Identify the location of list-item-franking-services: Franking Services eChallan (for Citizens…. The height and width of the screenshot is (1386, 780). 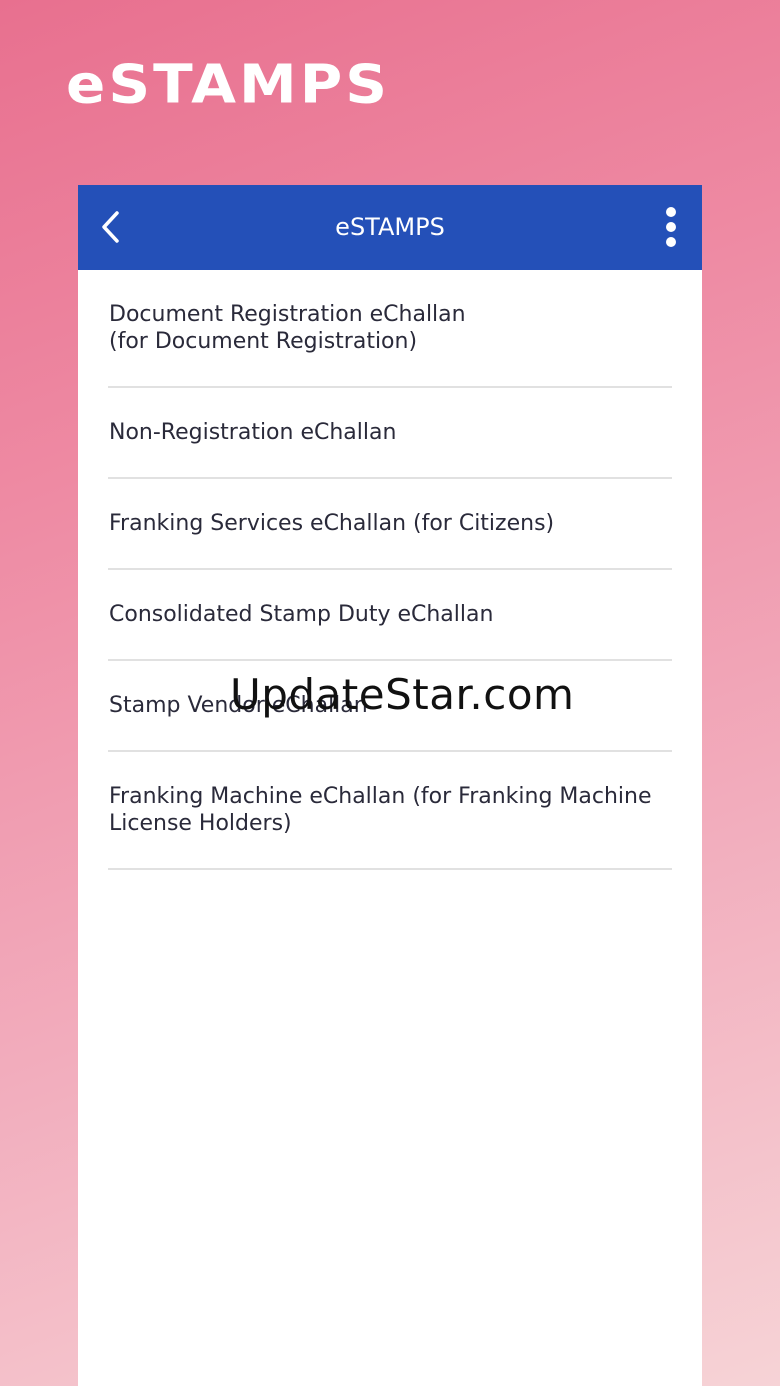
(390, 524).